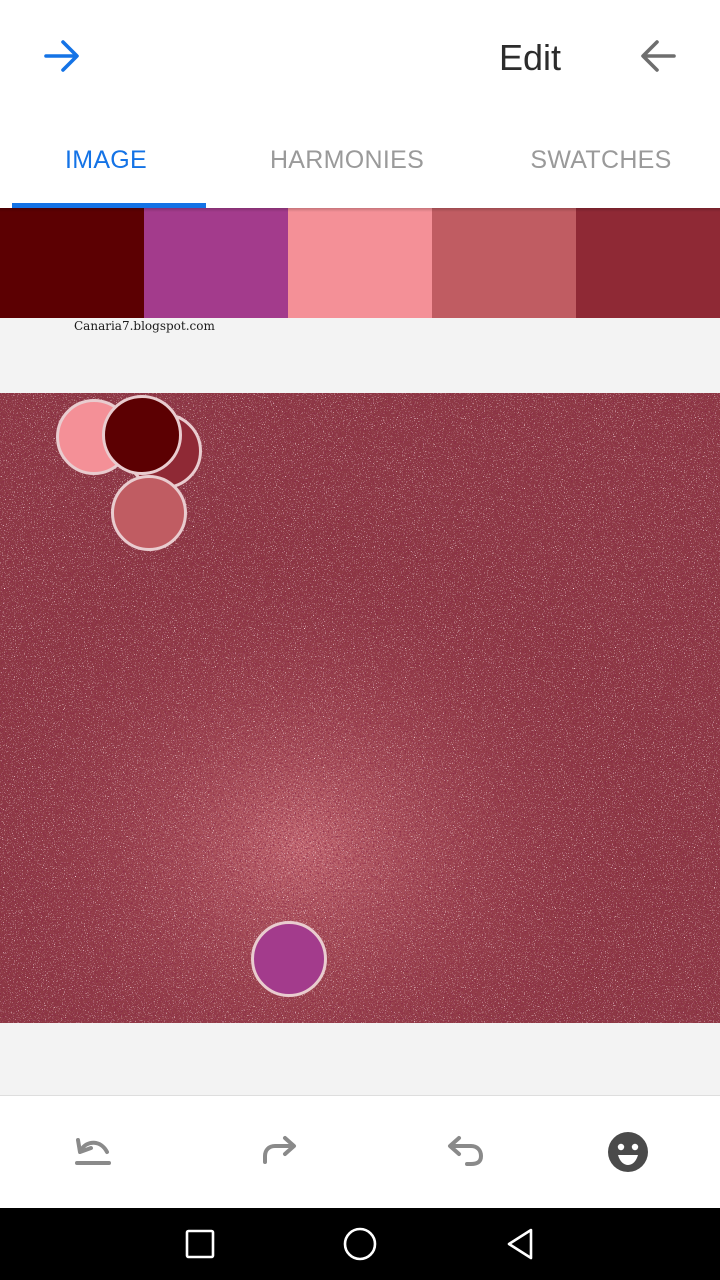 This screenshot has width=720, height=1280. I want to click on back-triangle-icon, so click(520, 1244).